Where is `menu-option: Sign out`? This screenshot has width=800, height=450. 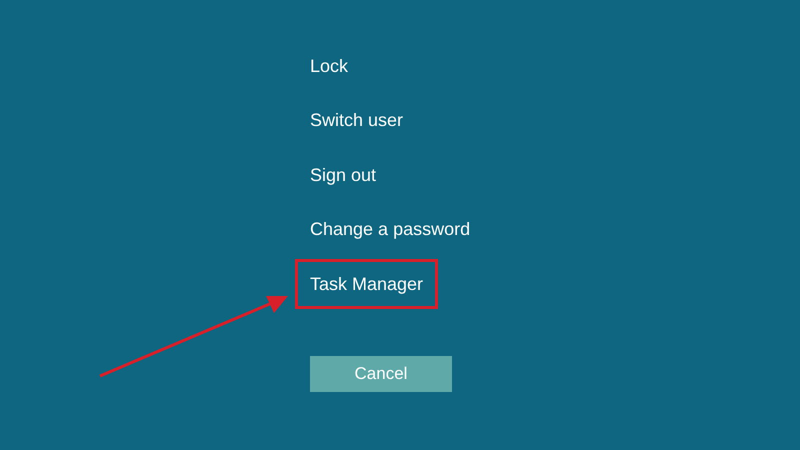 menu-option: Sign out is located at coordinates (343, 175).